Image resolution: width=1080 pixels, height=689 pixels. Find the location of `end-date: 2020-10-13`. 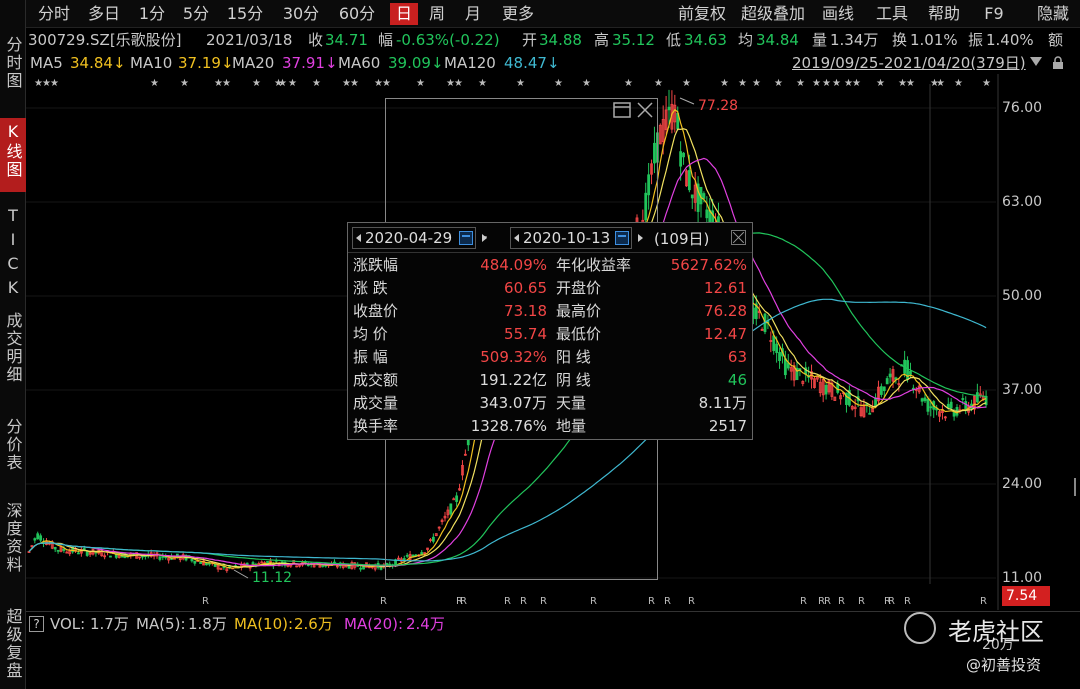

end-date: 2020-10-13 is located at coordinates (567, 238).